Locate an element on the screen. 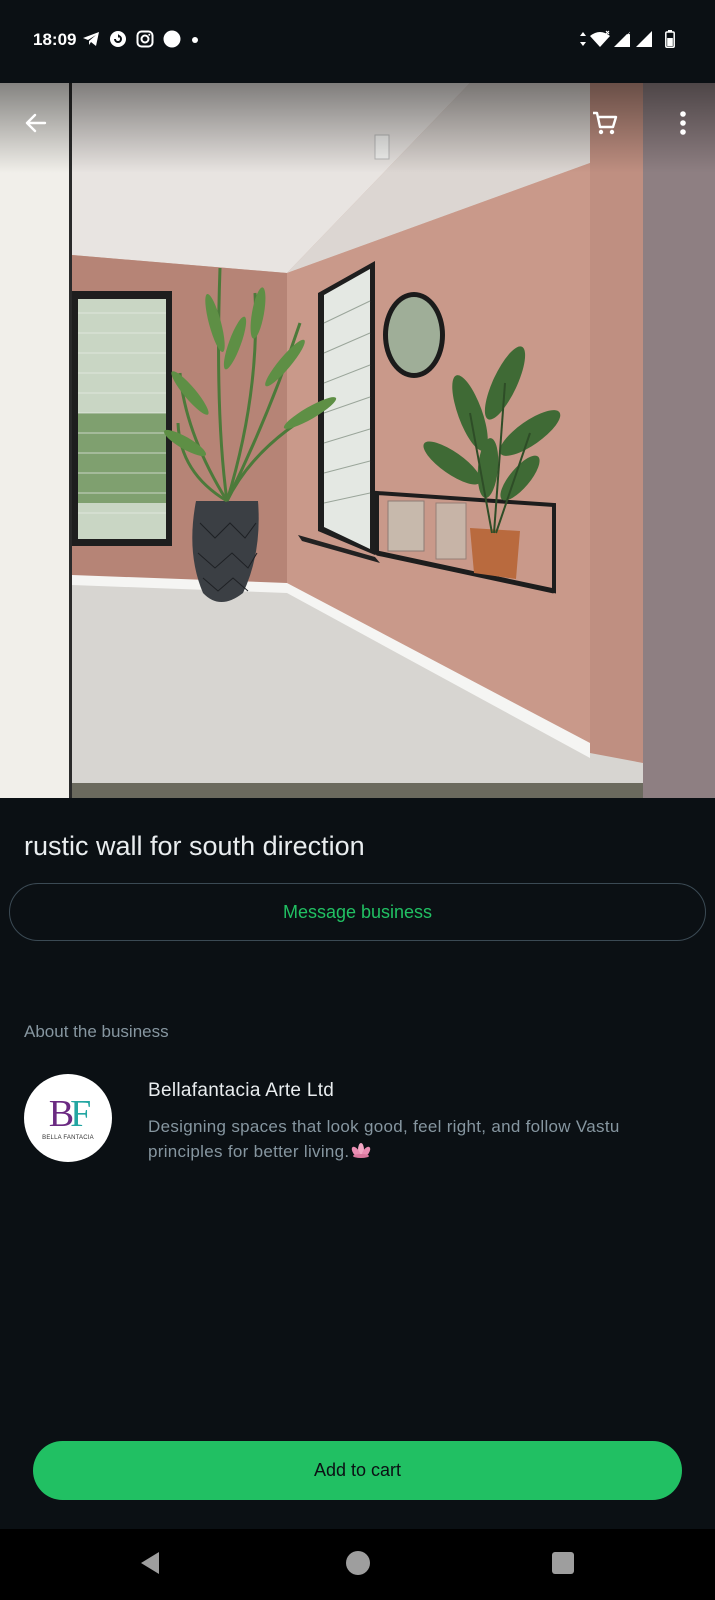 The image size is (715, 1600). status-right-icons is located at coordinates (627, 41).